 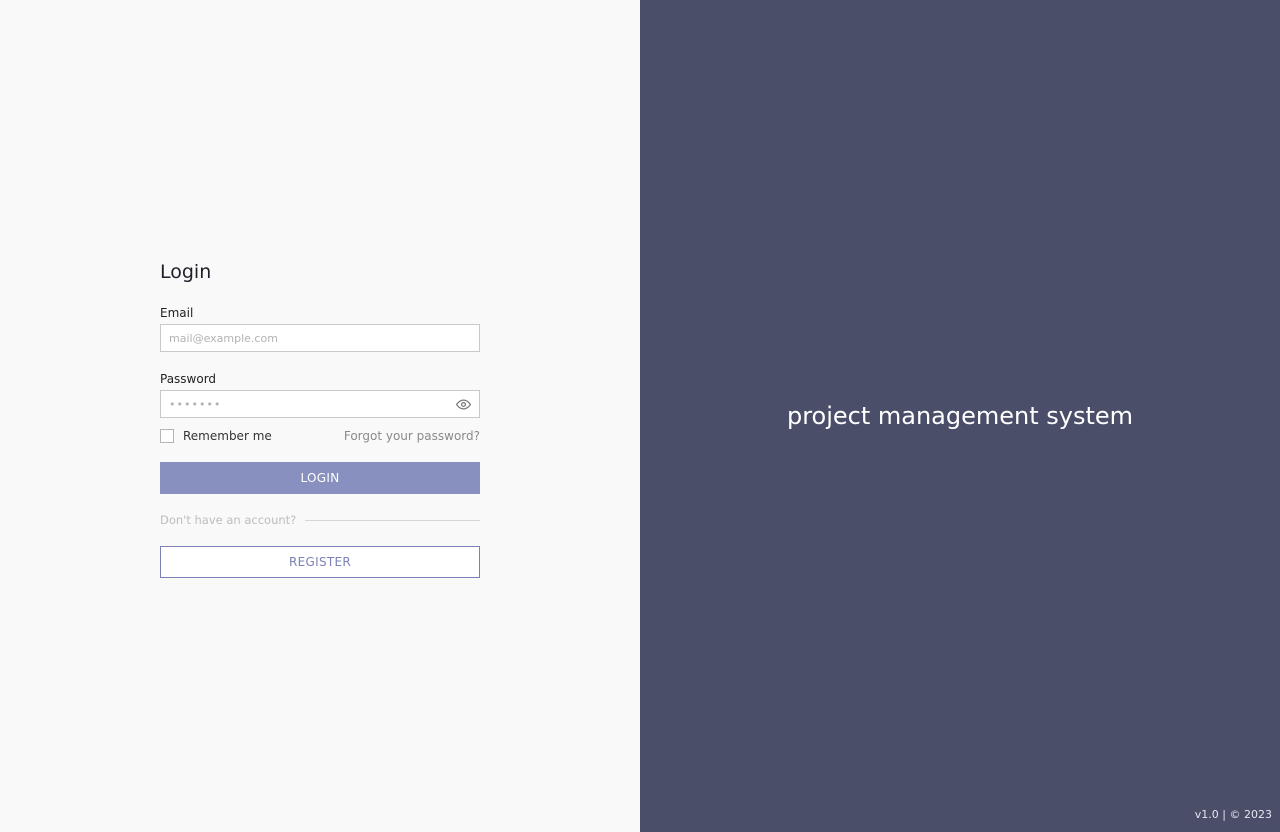 What do you see at coordinates (188, 379) in the screenshot?
I see `password-label: Password` at bounding box center [188, 379].